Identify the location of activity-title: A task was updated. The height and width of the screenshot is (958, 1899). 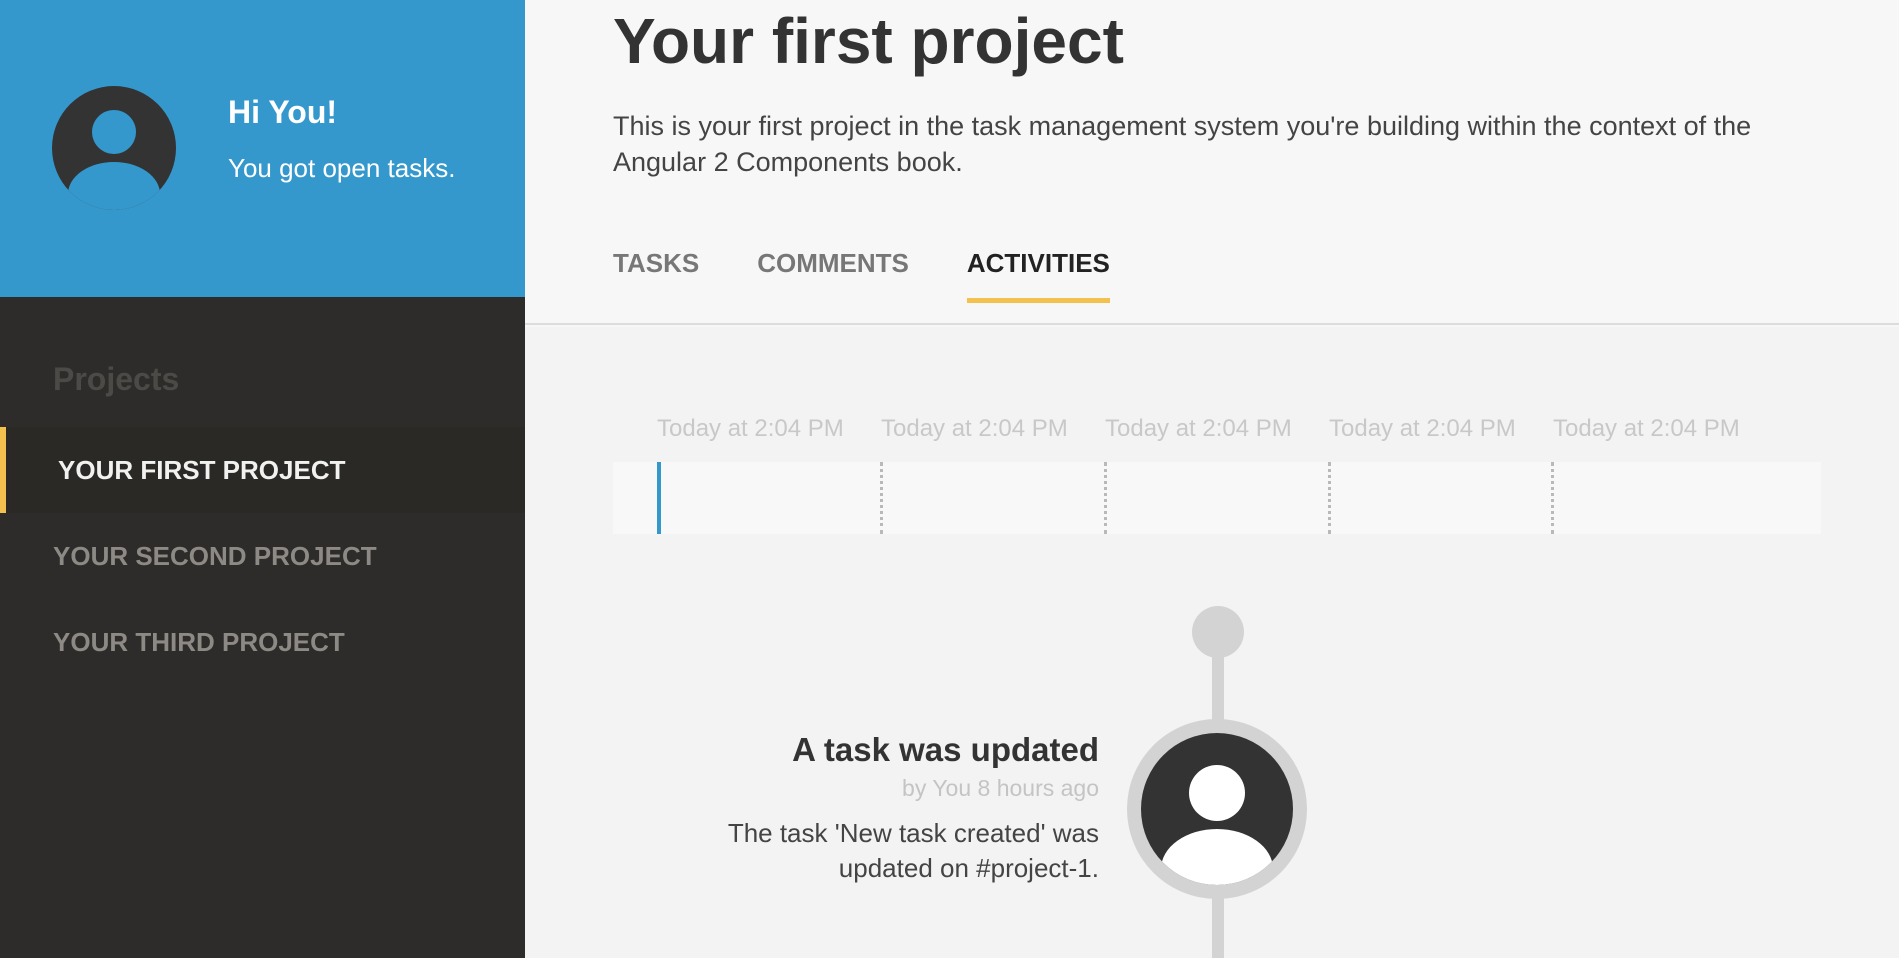
(945, 749).